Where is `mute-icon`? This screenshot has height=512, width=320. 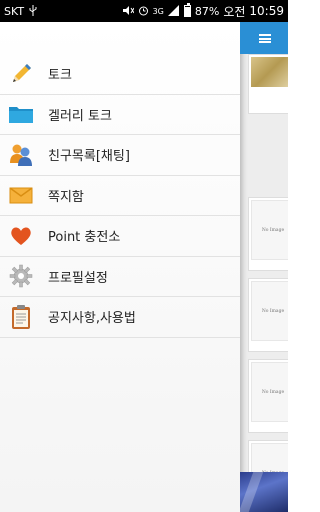
mute-icon is located at coordinates (128, 11).